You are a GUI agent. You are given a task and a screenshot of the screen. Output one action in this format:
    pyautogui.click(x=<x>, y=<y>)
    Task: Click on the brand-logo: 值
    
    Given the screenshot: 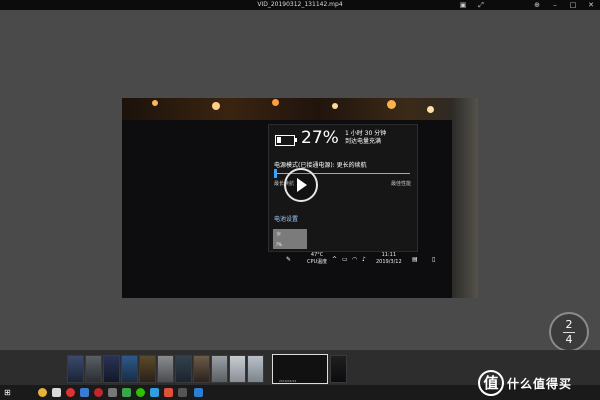 What is the action you would take?
    pyautogui.click(x=491, y=383)
    